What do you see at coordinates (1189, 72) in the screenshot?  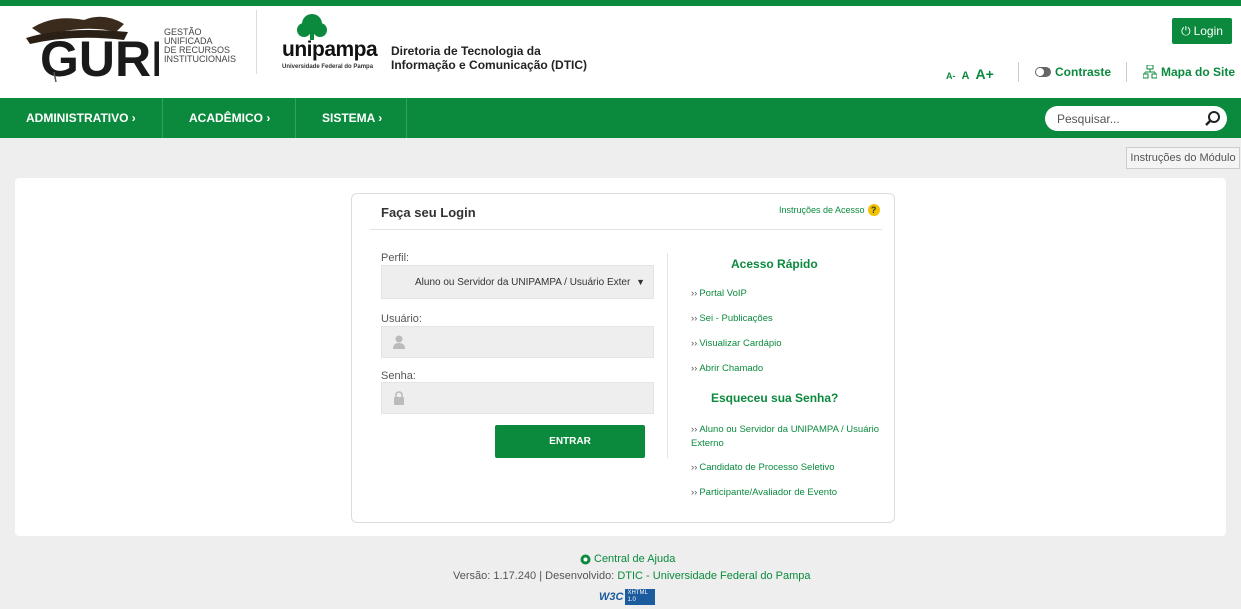 I see `site-map-link: Mapa do Site` at bounding box center [1189, 72].